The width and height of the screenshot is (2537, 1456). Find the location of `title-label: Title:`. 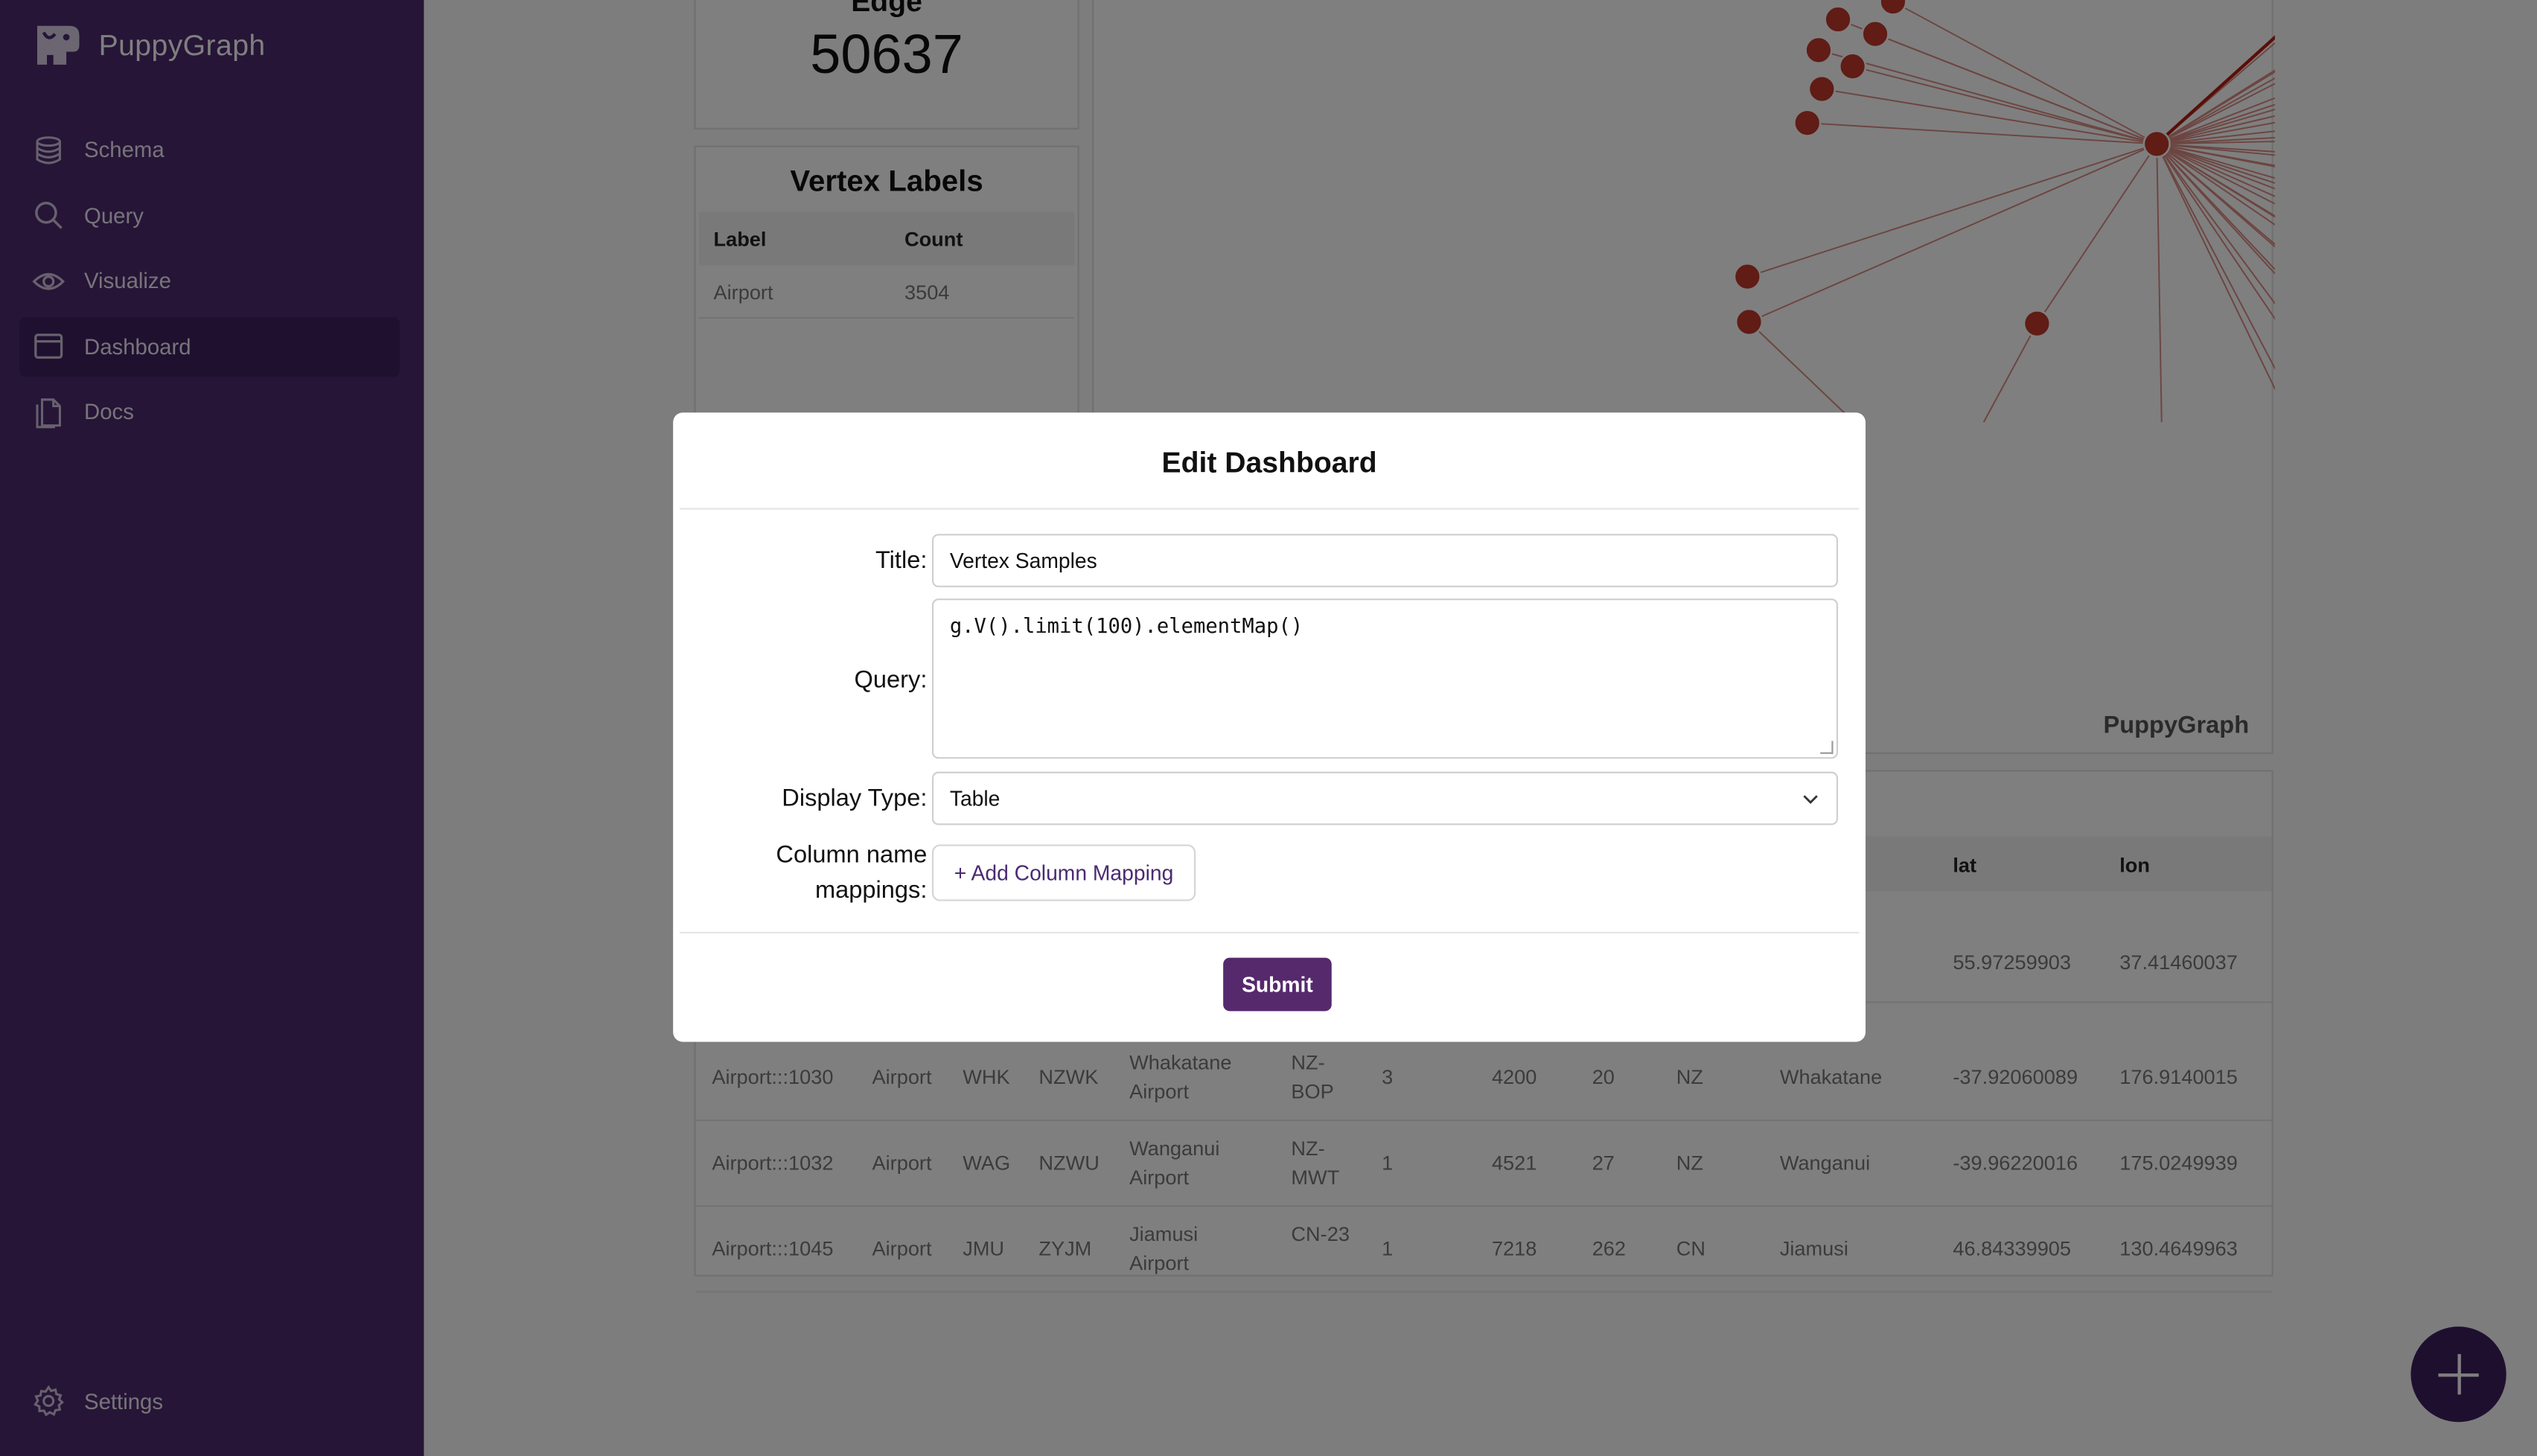

title-label: Title: is located at coordinates (901, 560).